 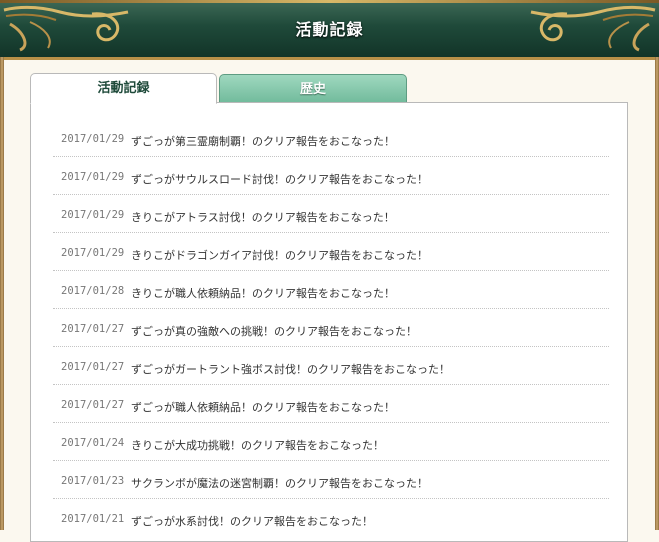 I want to click on entry-date: 2017/01/24, so click(x=93, y=443).